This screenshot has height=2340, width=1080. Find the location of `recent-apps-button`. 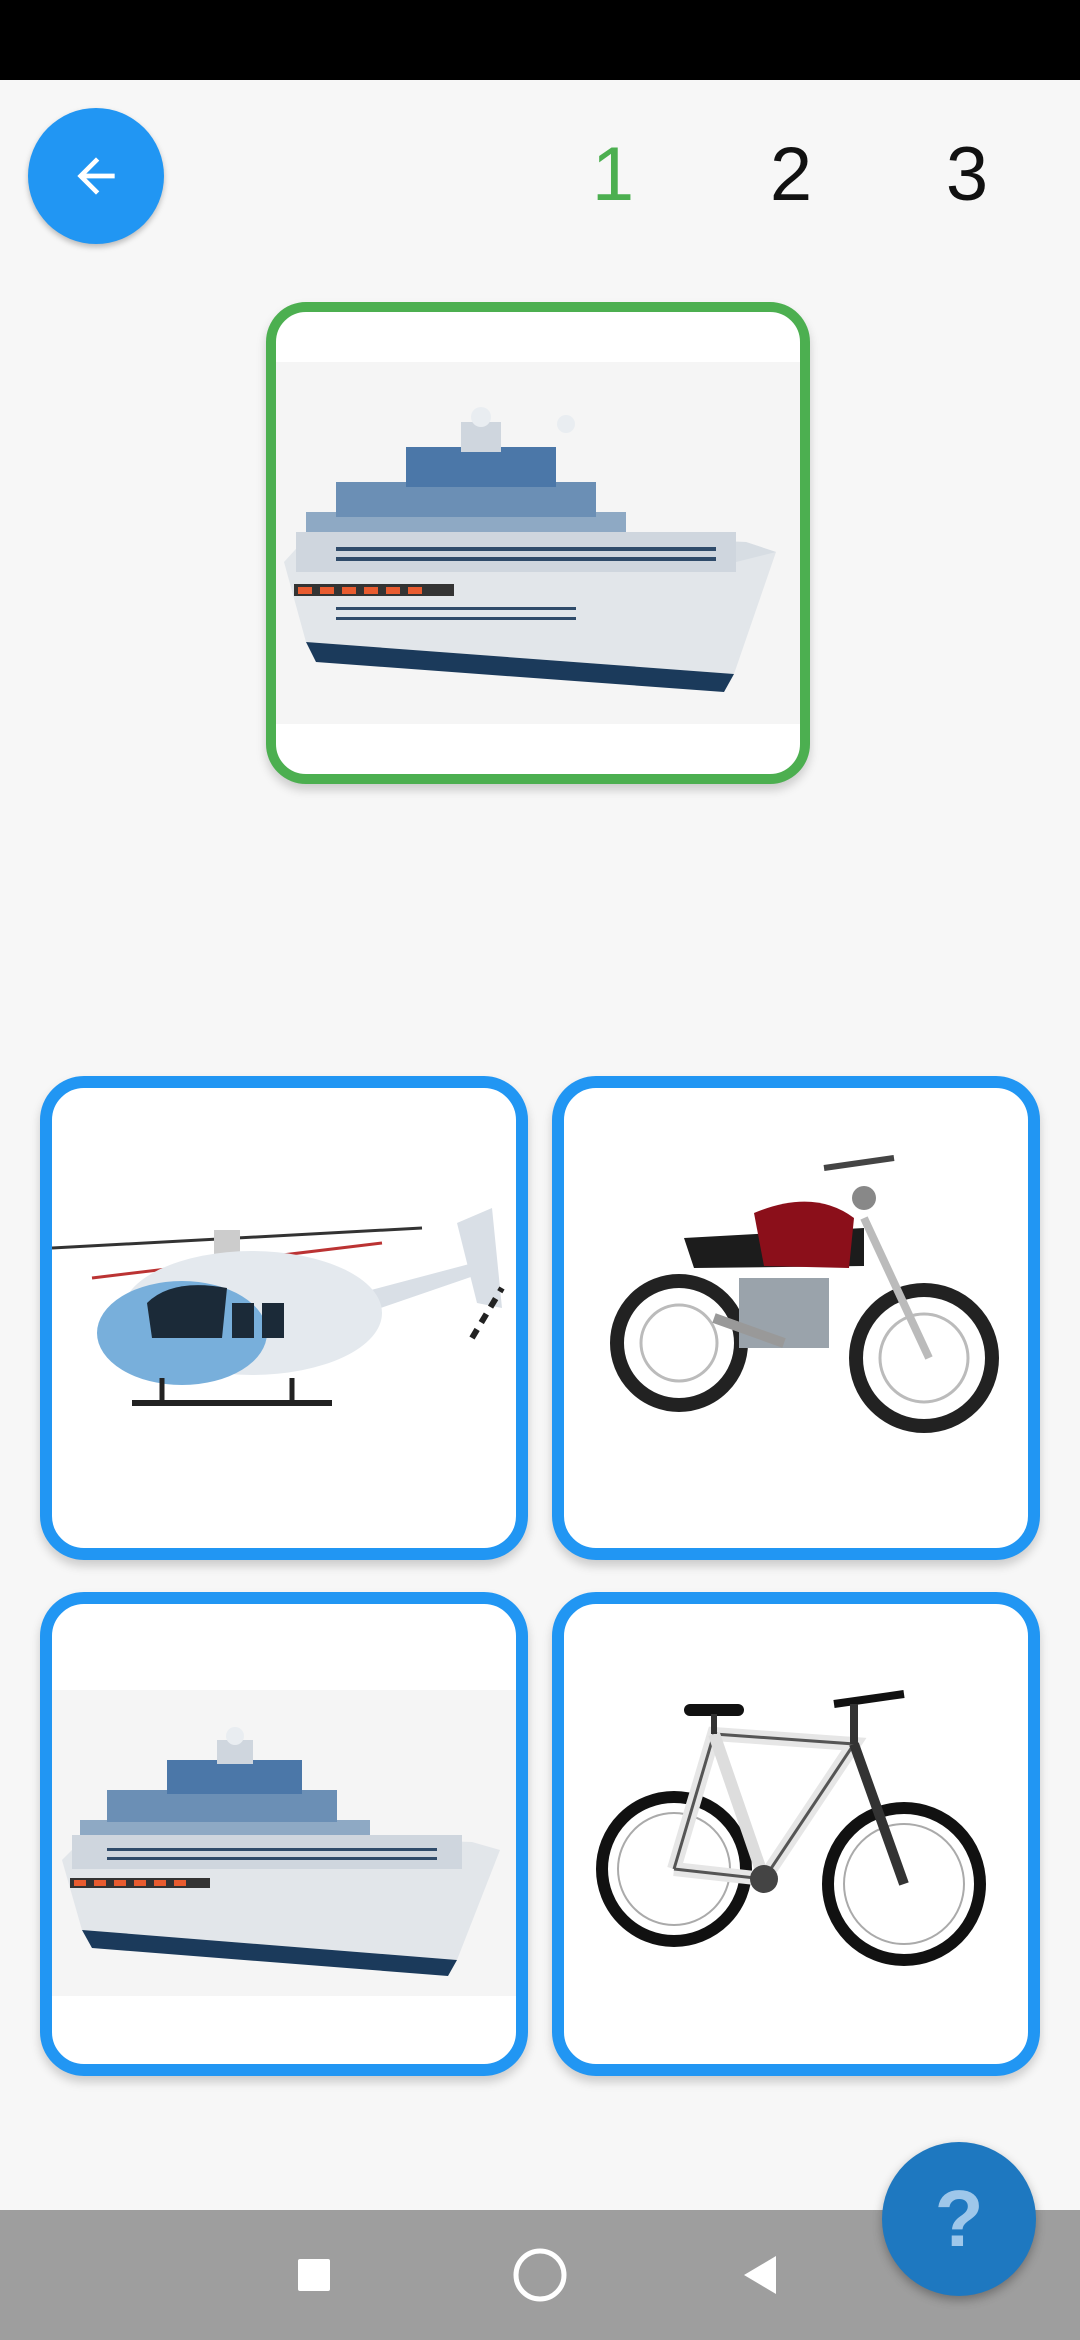

recent-apps-button is located at coordinates (314, 2275).